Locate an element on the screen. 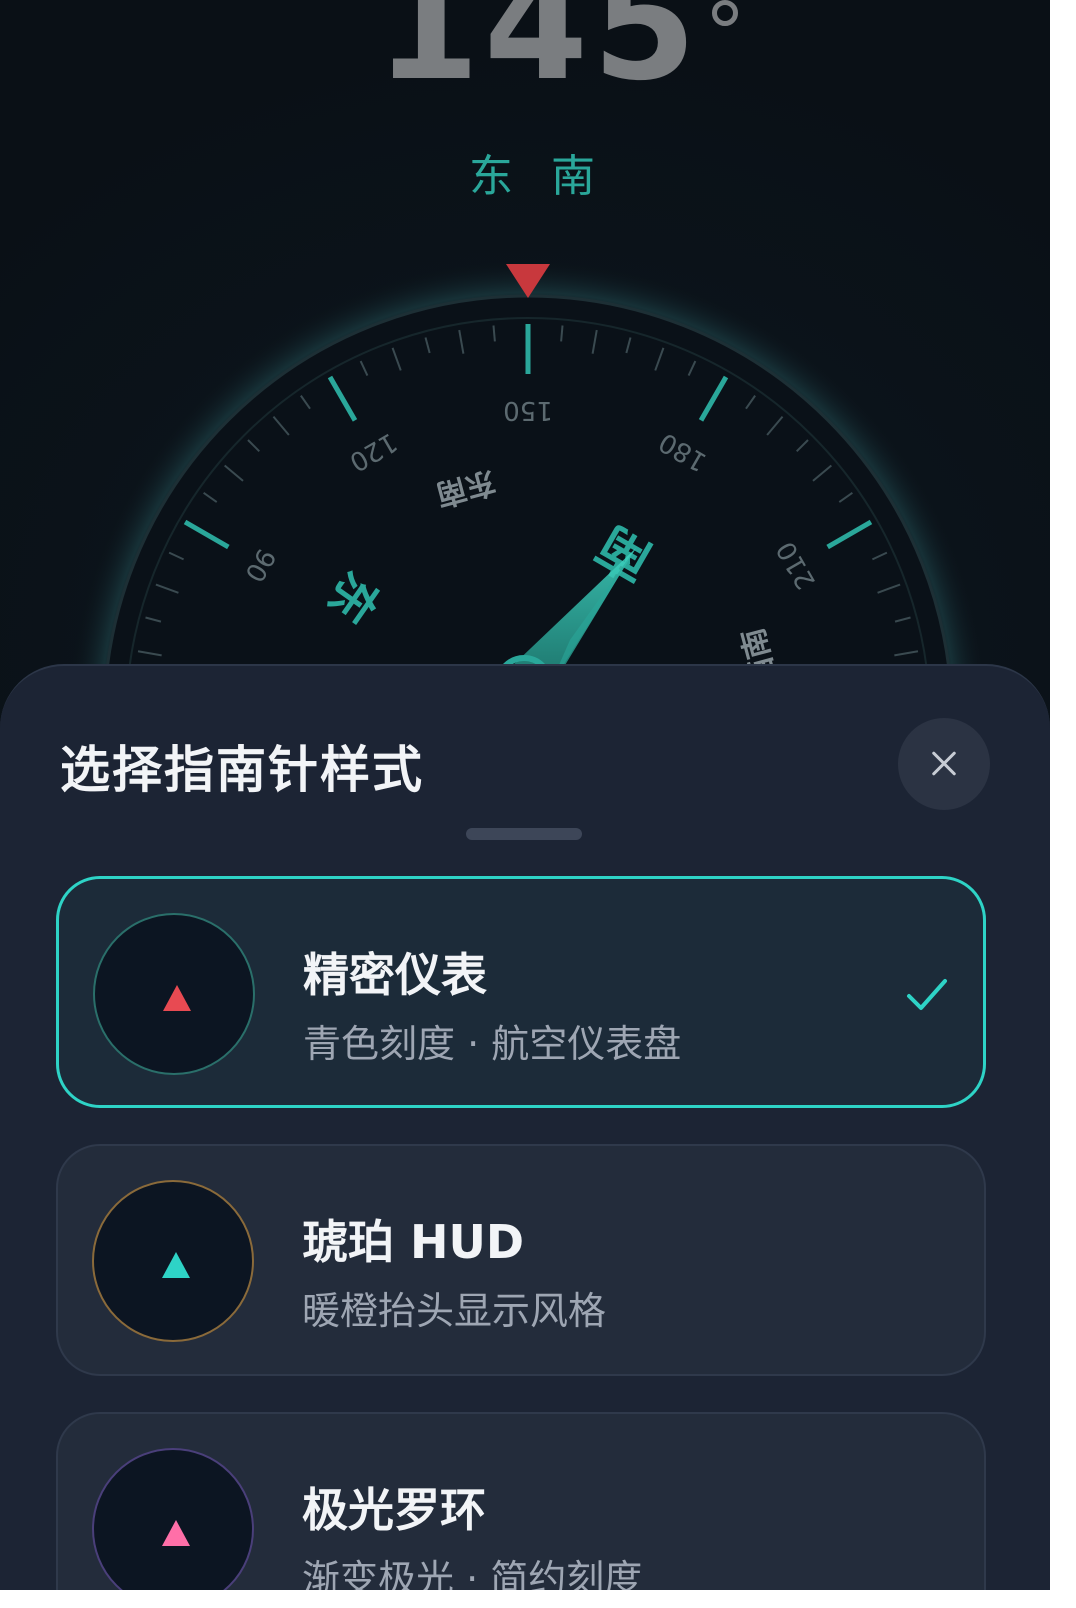 The height and width of the screenshot is (1608, 1076). option-description: 暖橙抬头显示风格 is located at coordinates (454, 1311).